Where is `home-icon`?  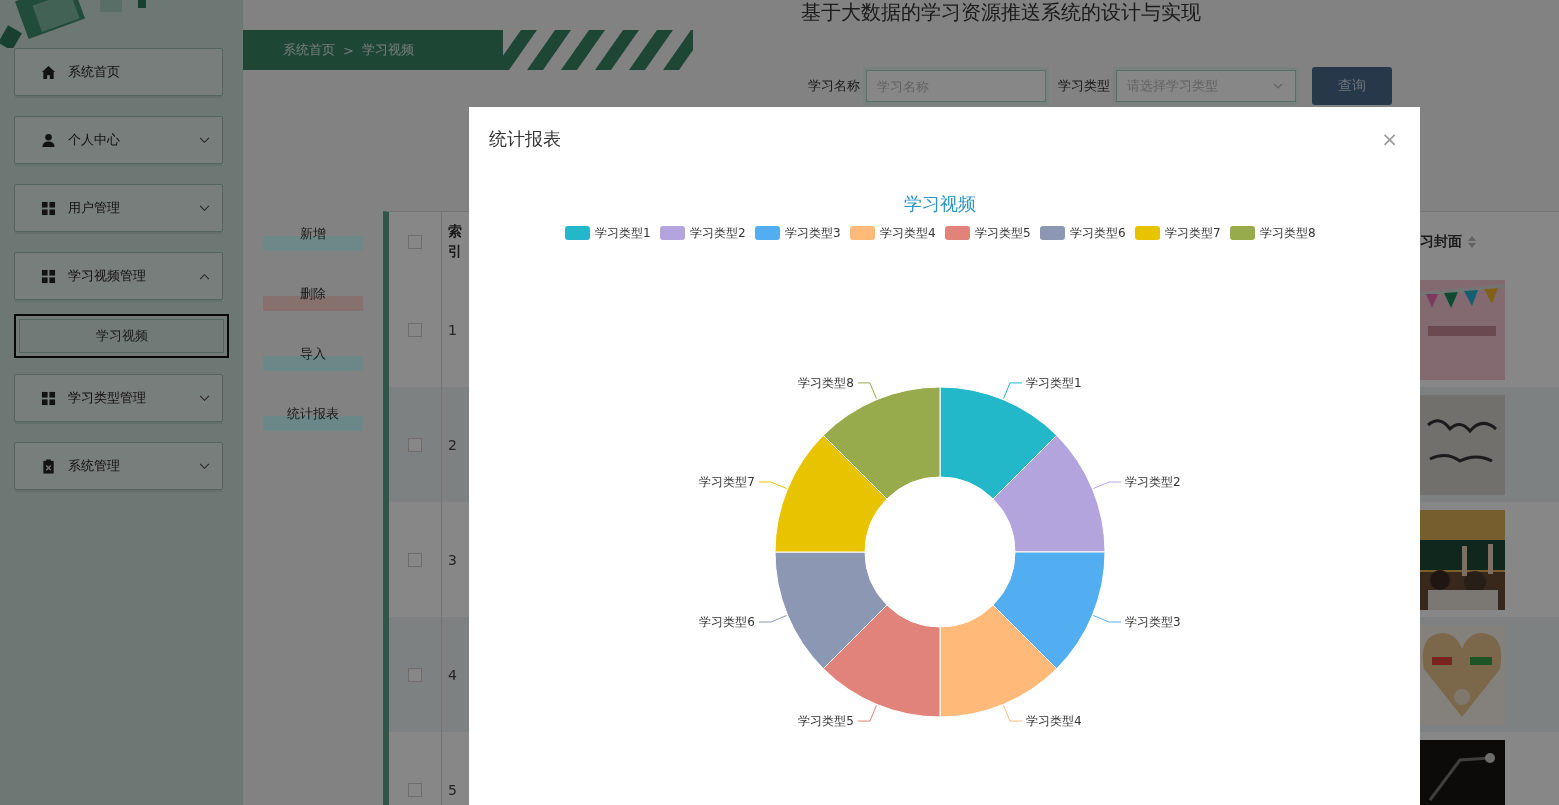 home-icon is located at coordinates (48, 72).